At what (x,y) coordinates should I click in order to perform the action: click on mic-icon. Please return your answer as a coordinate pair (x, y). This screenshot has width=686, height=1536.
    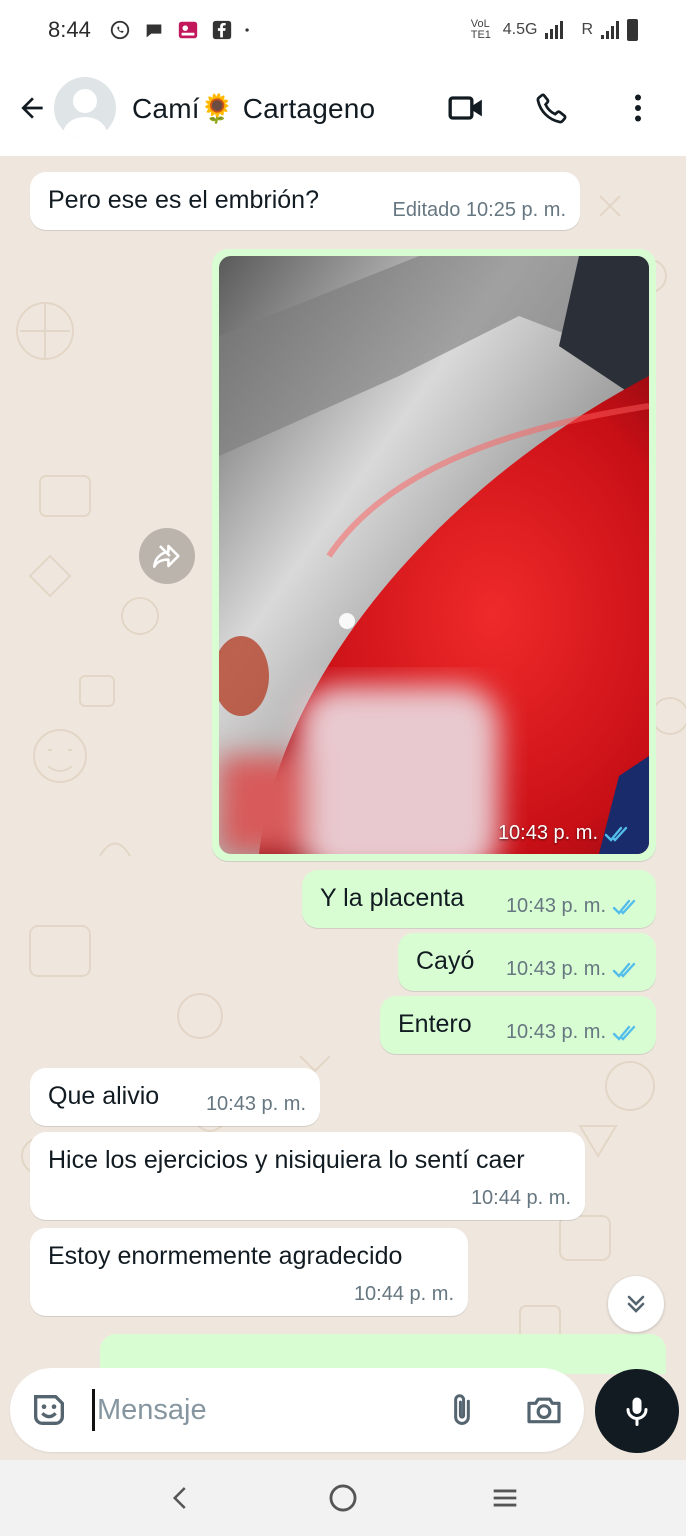
    Looking at the image, I should click on (637, 1411).